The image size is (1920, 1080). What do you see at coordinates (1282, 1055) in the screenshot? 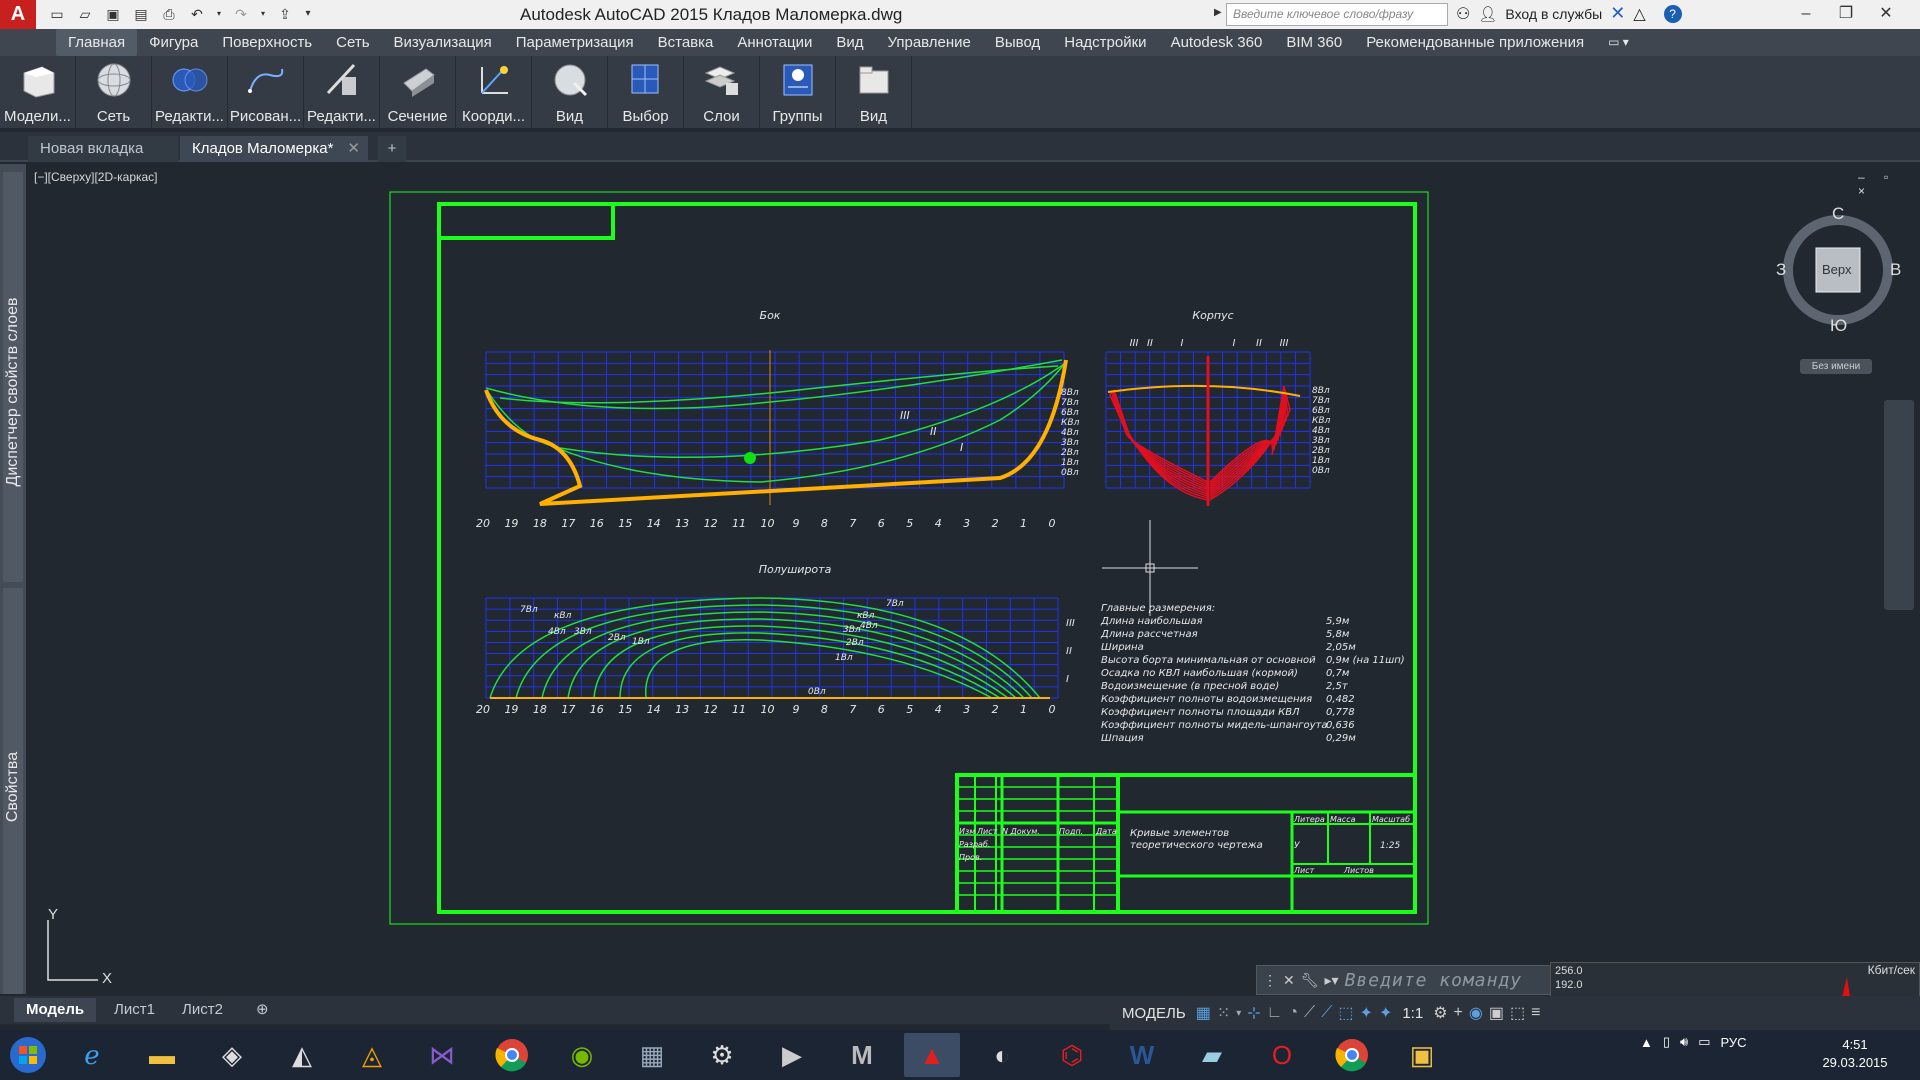
I see `opera-icon: O` at bounding box center [1282, 1055].